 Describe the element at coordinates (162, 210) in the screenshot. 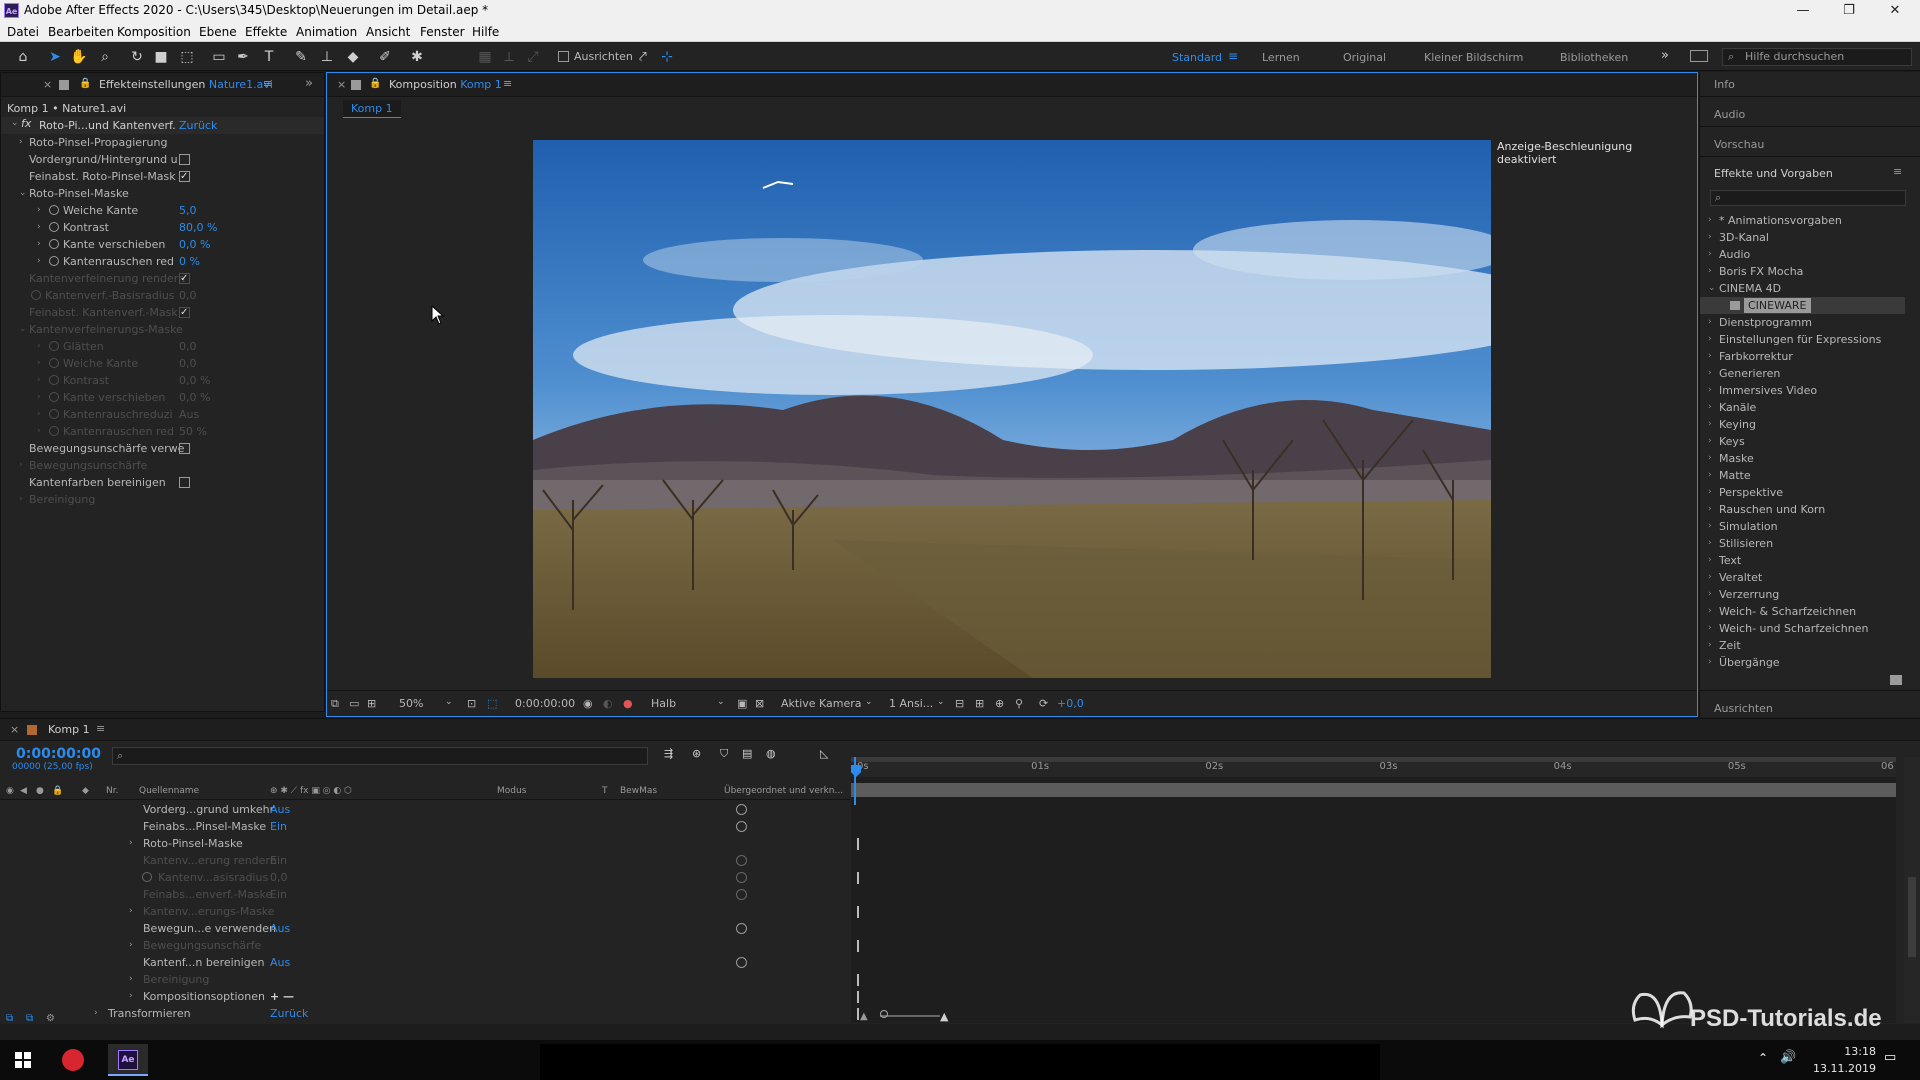

I see `effect-param-row: › Weiche Kante 5,0` at that location.